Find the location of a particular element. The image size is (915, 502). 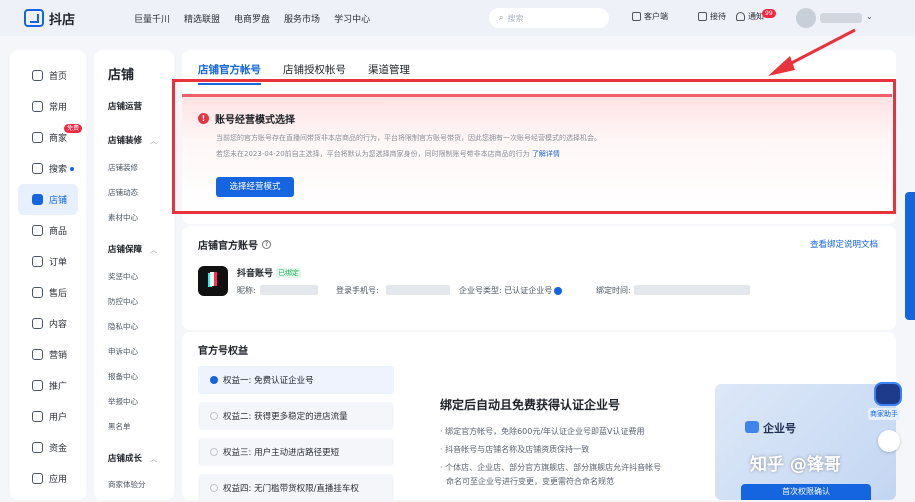

red-arrow-annotation is located at coordinates (812, 52).